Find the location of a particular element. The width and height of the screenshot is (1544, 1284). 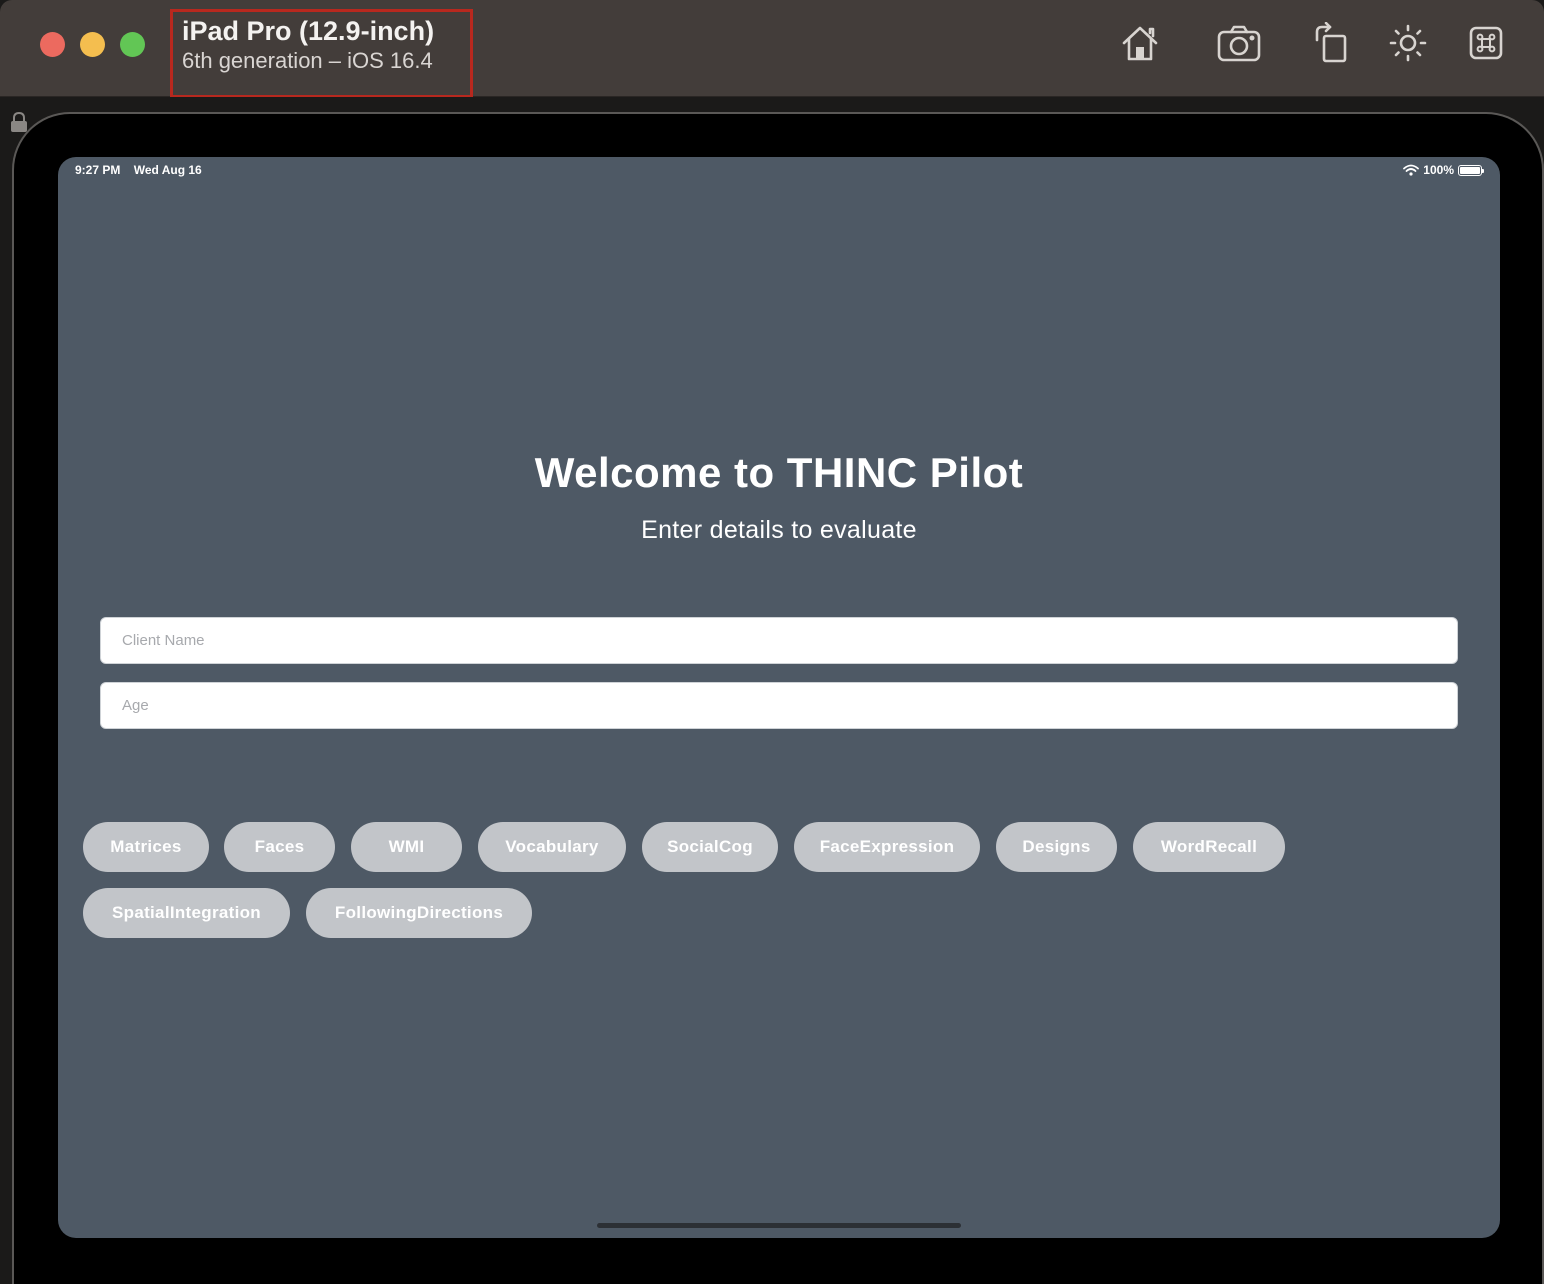

device-os-version: 6th generation – iOS 16.4 is located at coordinates (307, 60).